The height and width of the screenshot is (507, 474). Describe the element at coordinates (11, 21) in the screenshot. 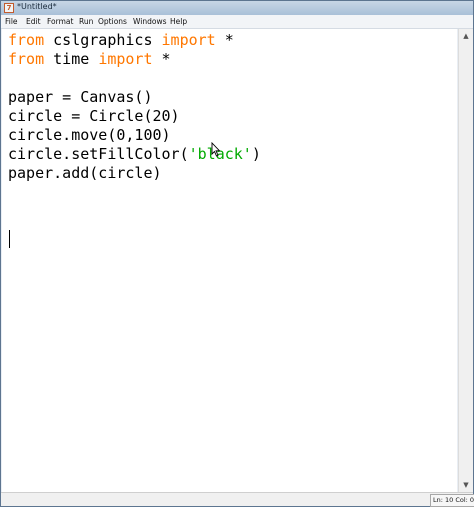

I see `menu-file: File` at that location.